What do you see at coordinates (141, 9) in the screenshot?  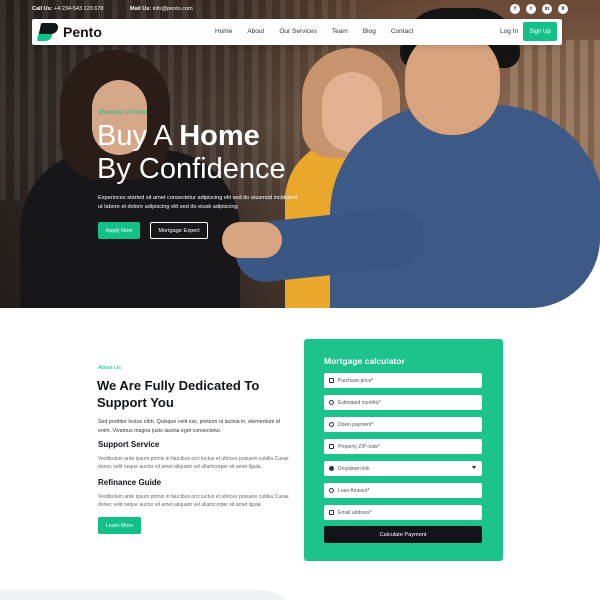 I see `mail-label: Mail Us:` at bounding box center [141, 9].